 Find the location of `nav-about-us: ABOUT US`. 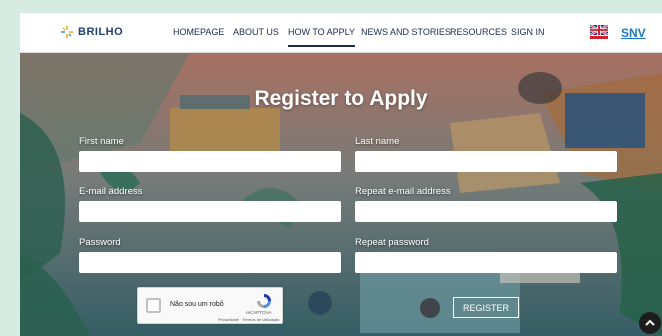

nav-about-us: ABOUT US is located at coordinates (256, 32).